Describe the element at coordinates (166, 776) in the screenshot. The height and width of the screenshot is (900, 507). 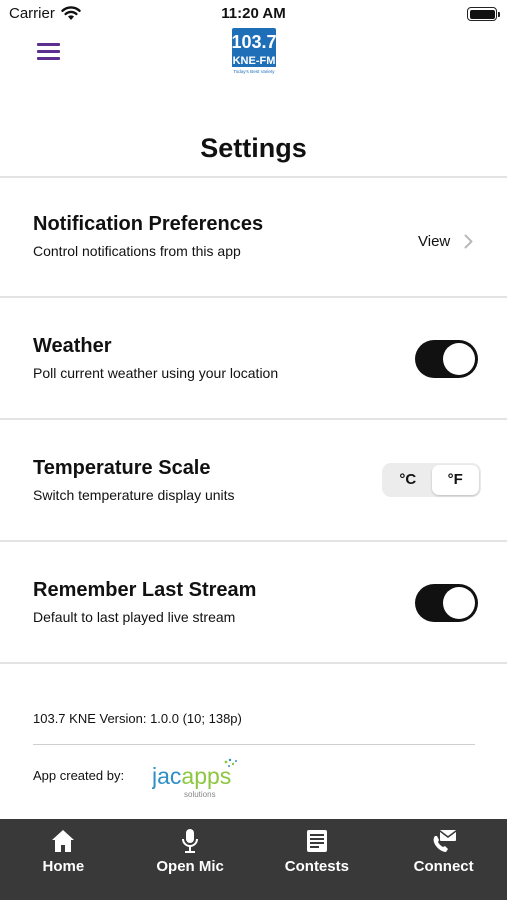
I see `jacapps-brand-jac: jac` at that location.